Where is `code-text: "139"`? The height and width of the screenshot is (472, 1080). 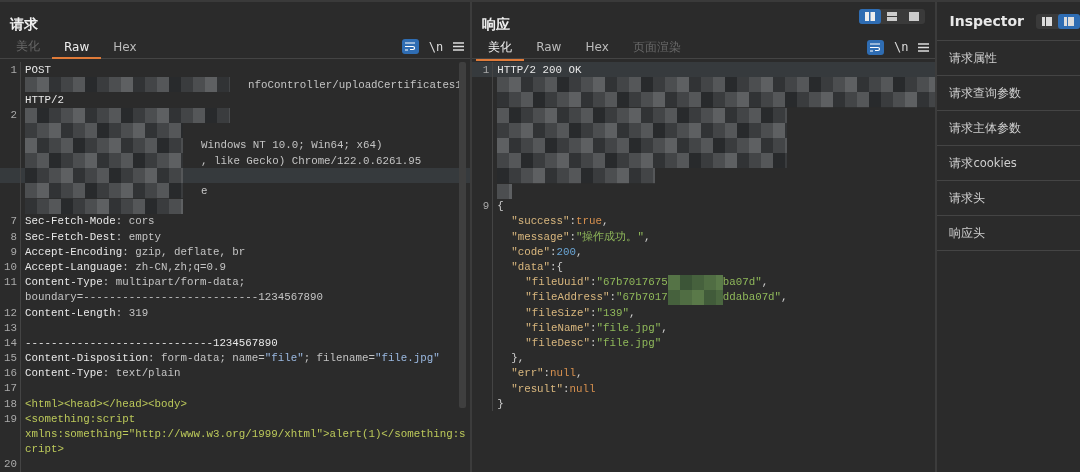 code-text: "139" is located at coordinates (612, 312).